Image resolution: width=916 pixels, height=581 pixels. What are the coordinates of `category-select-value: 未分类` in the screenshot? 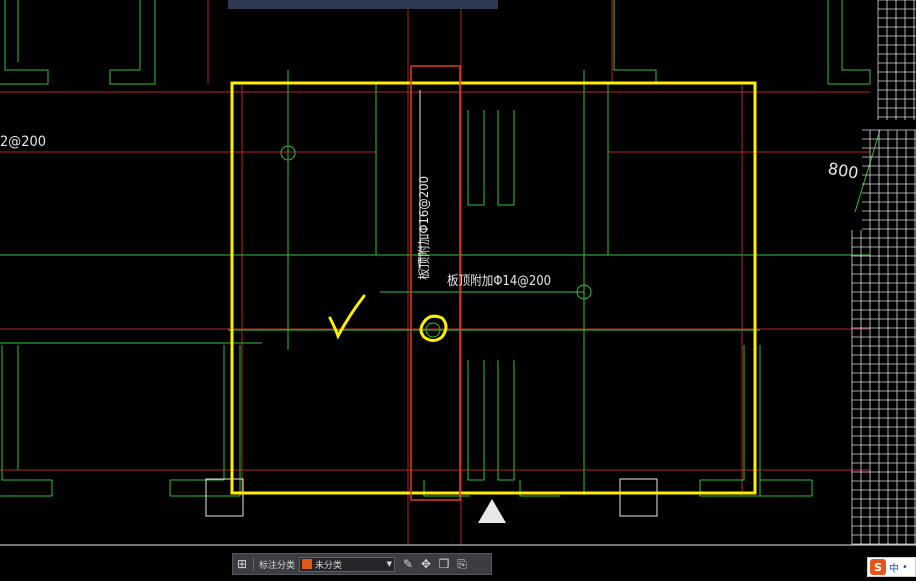 It's located at (329, 565).